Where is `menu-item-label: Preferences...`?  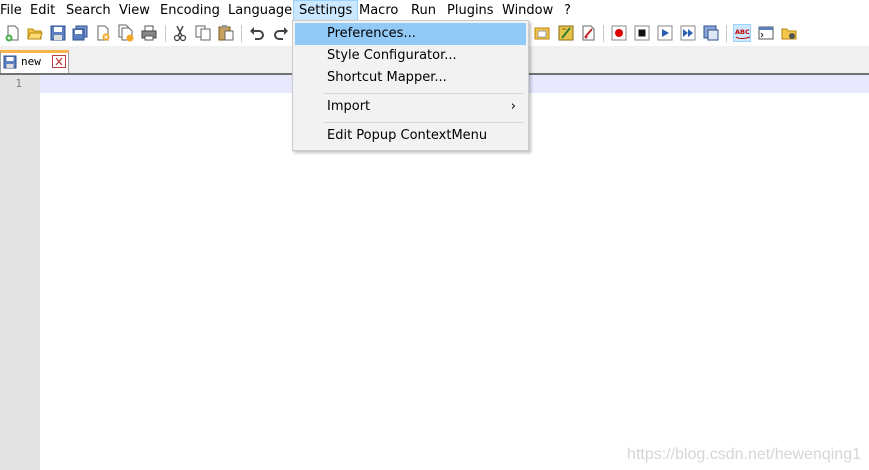
menu-item-label: Preferences... is located at coordinates (371, 33).